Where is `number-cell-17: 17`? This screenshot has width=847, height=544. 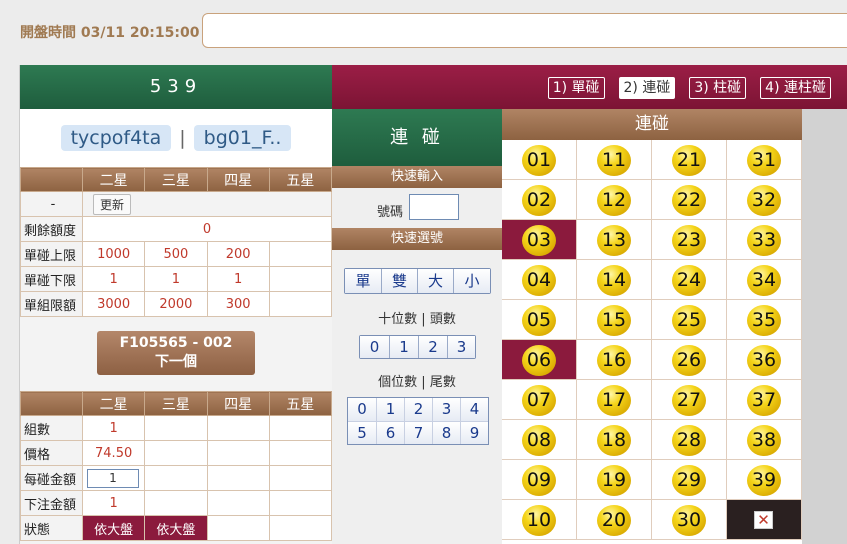 number-cell-17: 17 is located at coordinates (614, 400).